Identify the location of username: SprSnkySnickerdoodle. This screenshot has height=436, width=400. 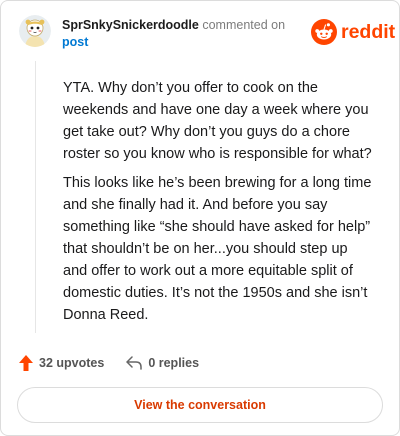
(130, 25).